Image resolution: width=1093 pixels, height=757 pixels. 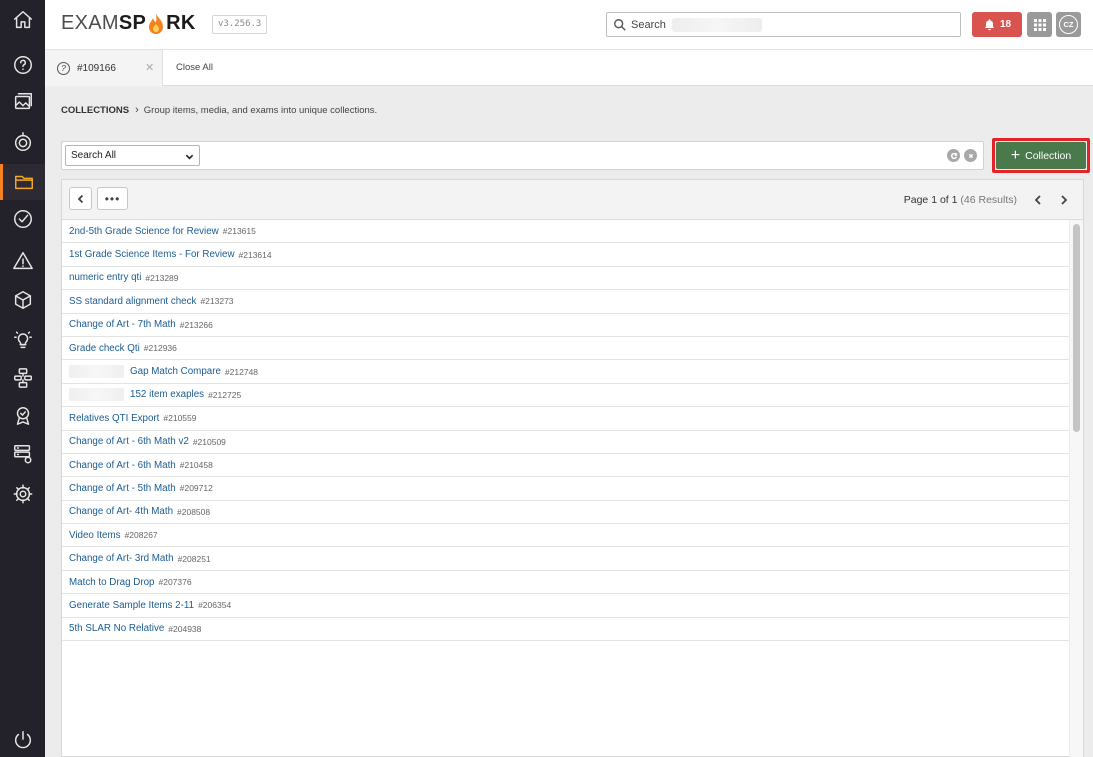 I want to click on collection-id: #213615, so click(x=239, y=231).